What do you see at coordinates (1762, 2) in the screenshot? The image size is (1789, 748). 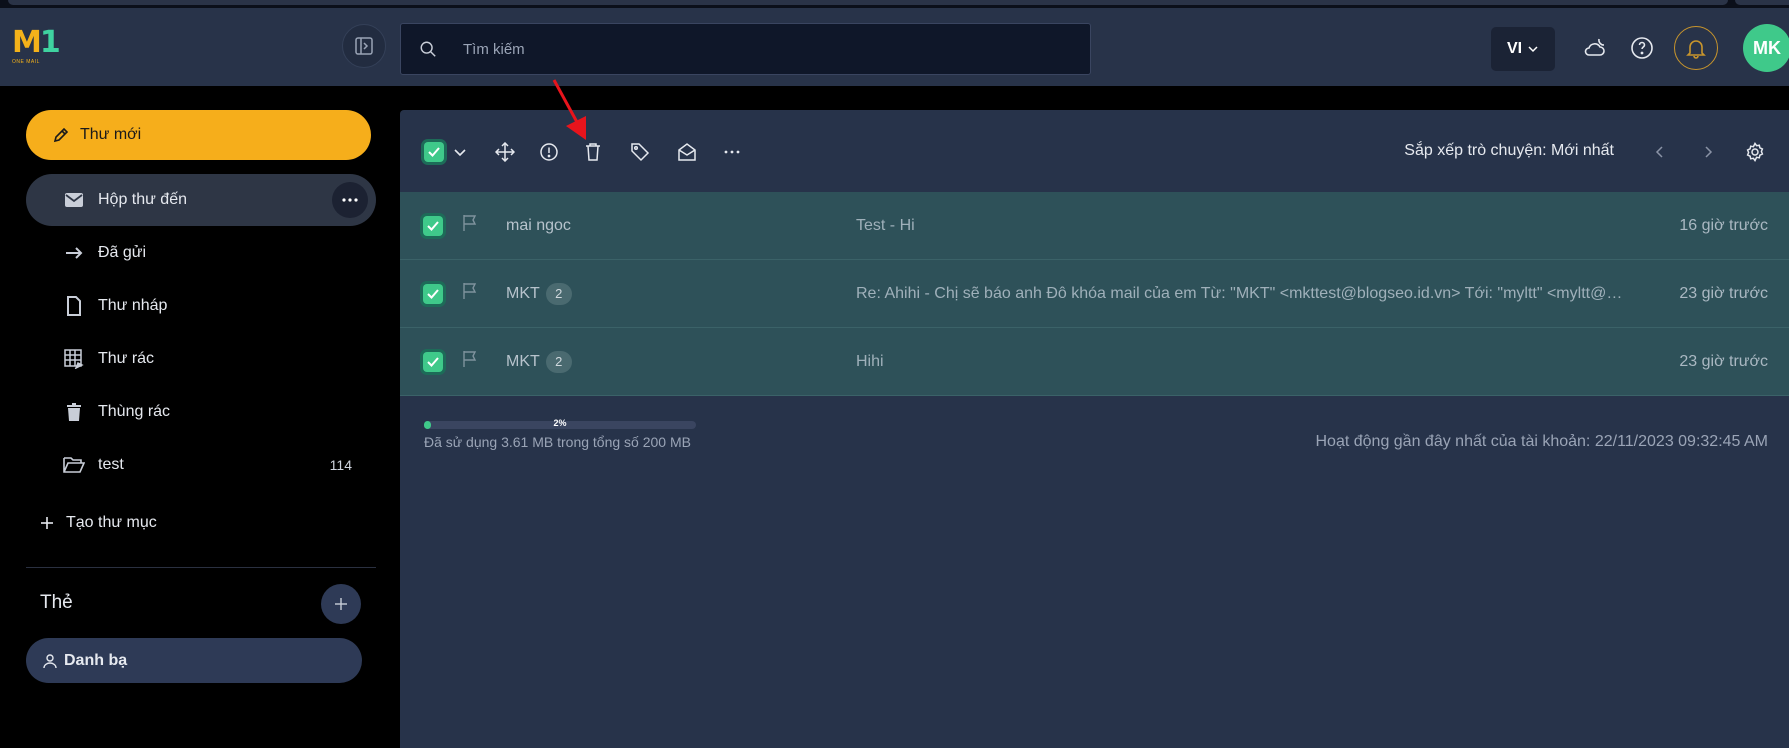 I see `top-strip-segment` at bounding box center [1762, 2].